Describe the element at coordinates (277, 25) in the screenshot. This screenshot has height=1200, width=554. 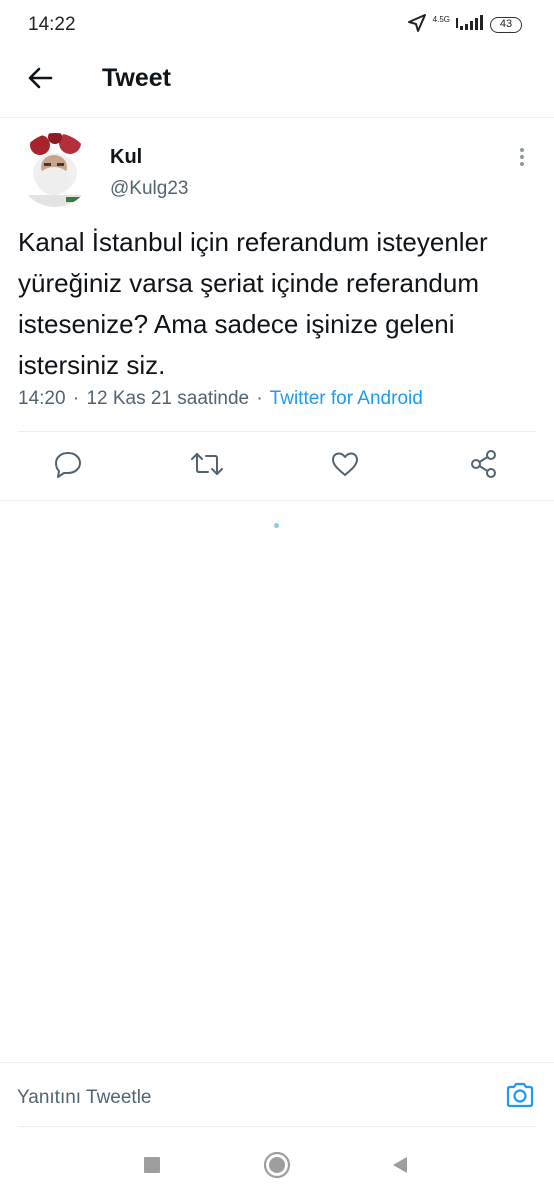
I see `status-bar: 14:22 4.5G 43` at that location.